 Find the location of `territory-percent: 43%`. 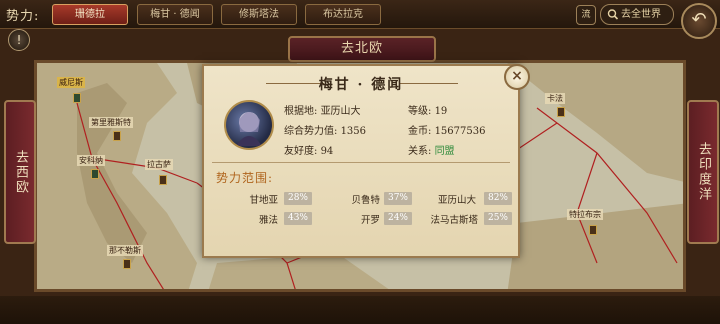

territory-percent: 43% is located at coordinates (298, 218).